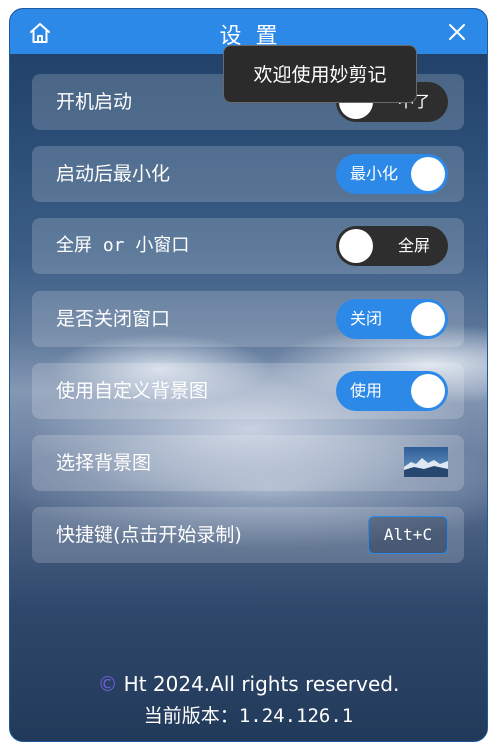 This screenshot has width=493, height=748. What do you see at coordinates (366, 318) in the screenshot?
I see `toggle-text: 关闭` at bounding box center [366, 318].